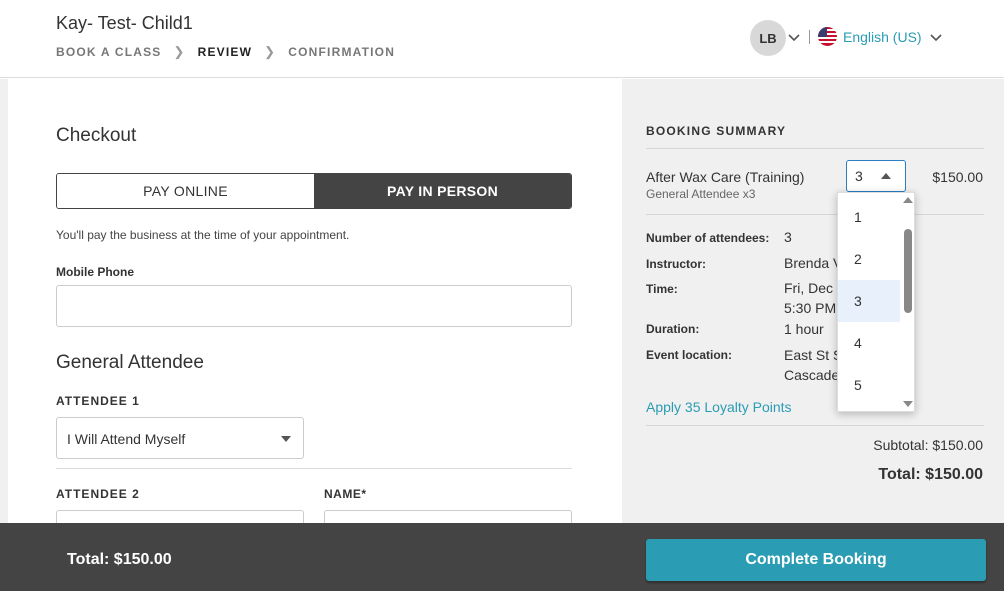  What do you see at coordinates (716, 131) in the screenshot?
I see `booking-summary-title: BOOKING SUMMARY` at bounding box center [716, 131].